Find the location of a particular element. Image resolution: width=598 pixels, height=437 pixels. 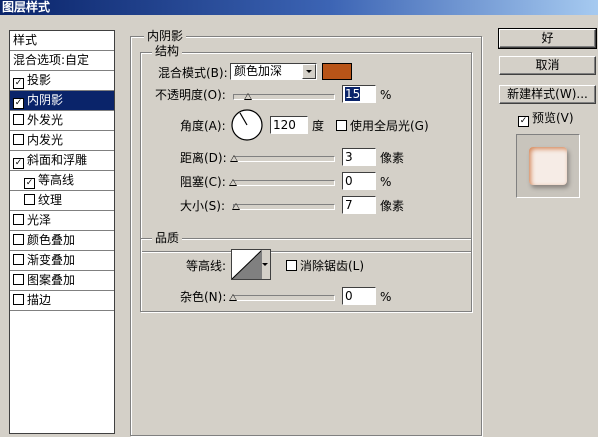

style-item-label: 图案叠加 is located at coordinates (51, 280).